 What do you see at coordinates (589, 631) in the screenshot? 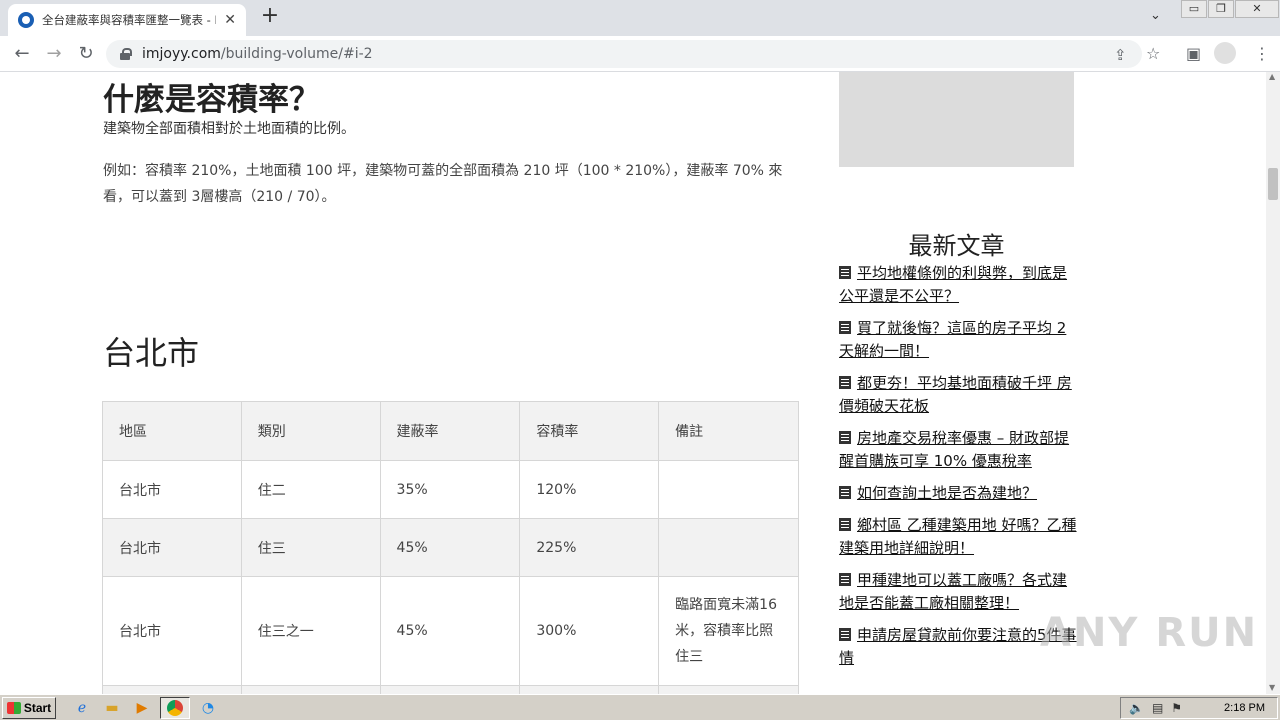
I see `table-cell: 300%` at bounding box center [589, 631].